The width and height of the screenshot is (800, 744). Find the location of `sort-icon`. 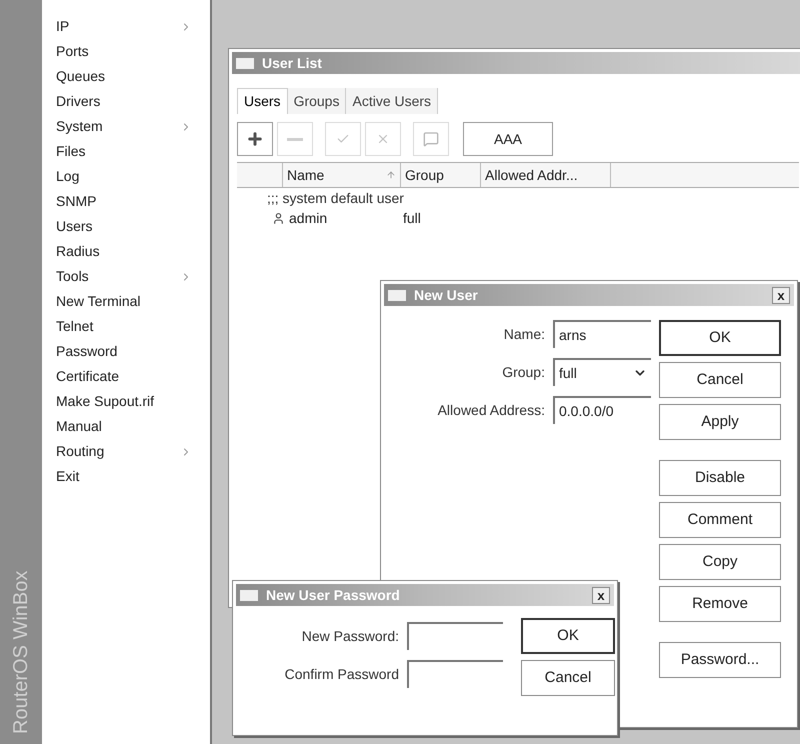

sort-icon is located at coordinates (391, 175).